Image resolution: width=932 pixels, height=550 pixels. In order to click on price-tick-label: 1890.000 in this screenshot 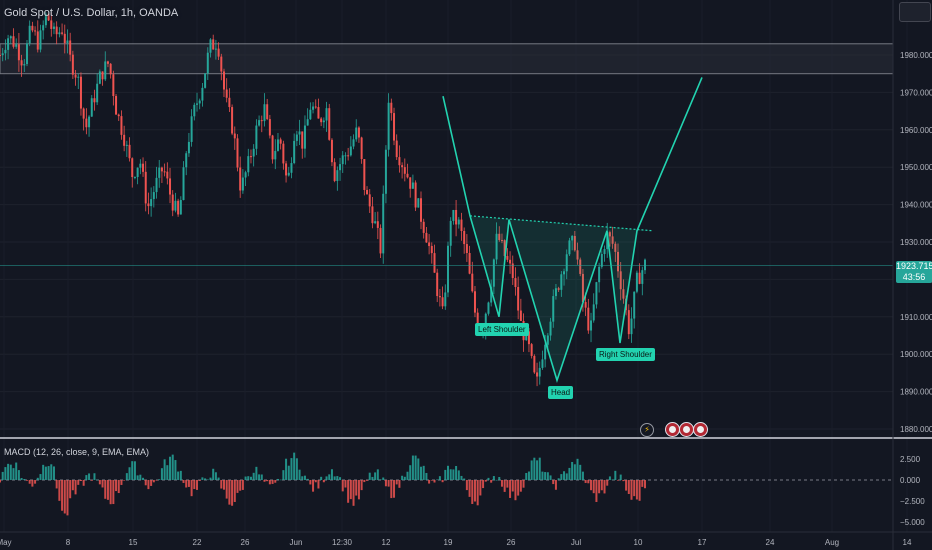, I will do `click(916, 392)`.